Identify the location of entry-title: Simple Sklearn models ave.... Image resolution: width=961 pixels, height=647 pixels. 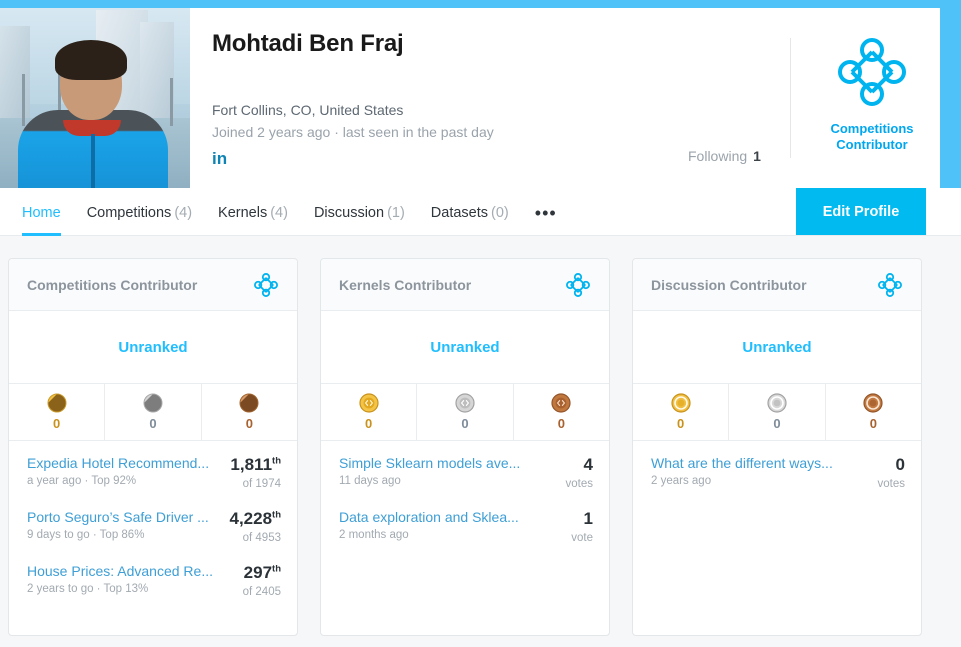
(434, 463).